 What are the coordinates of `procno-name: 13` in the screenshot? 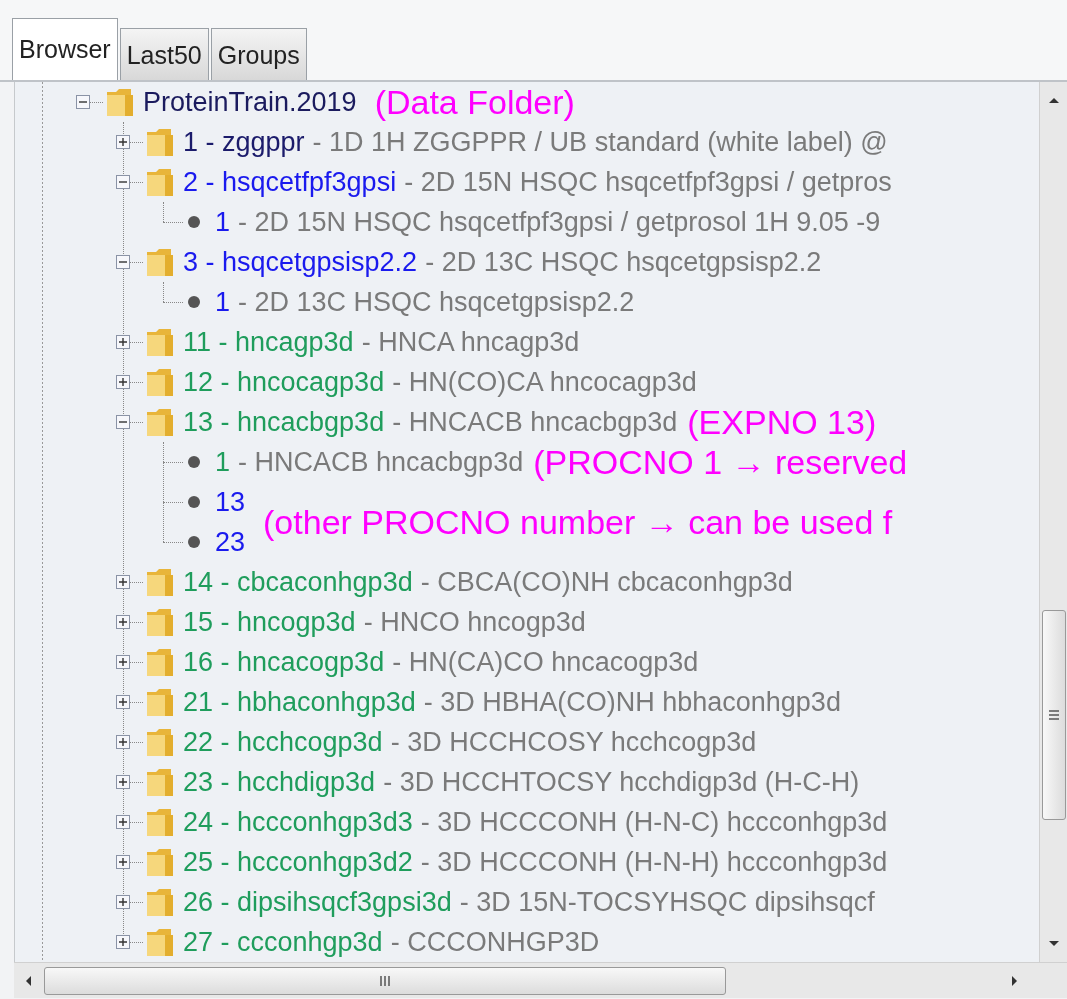 It's located at (230, 502).